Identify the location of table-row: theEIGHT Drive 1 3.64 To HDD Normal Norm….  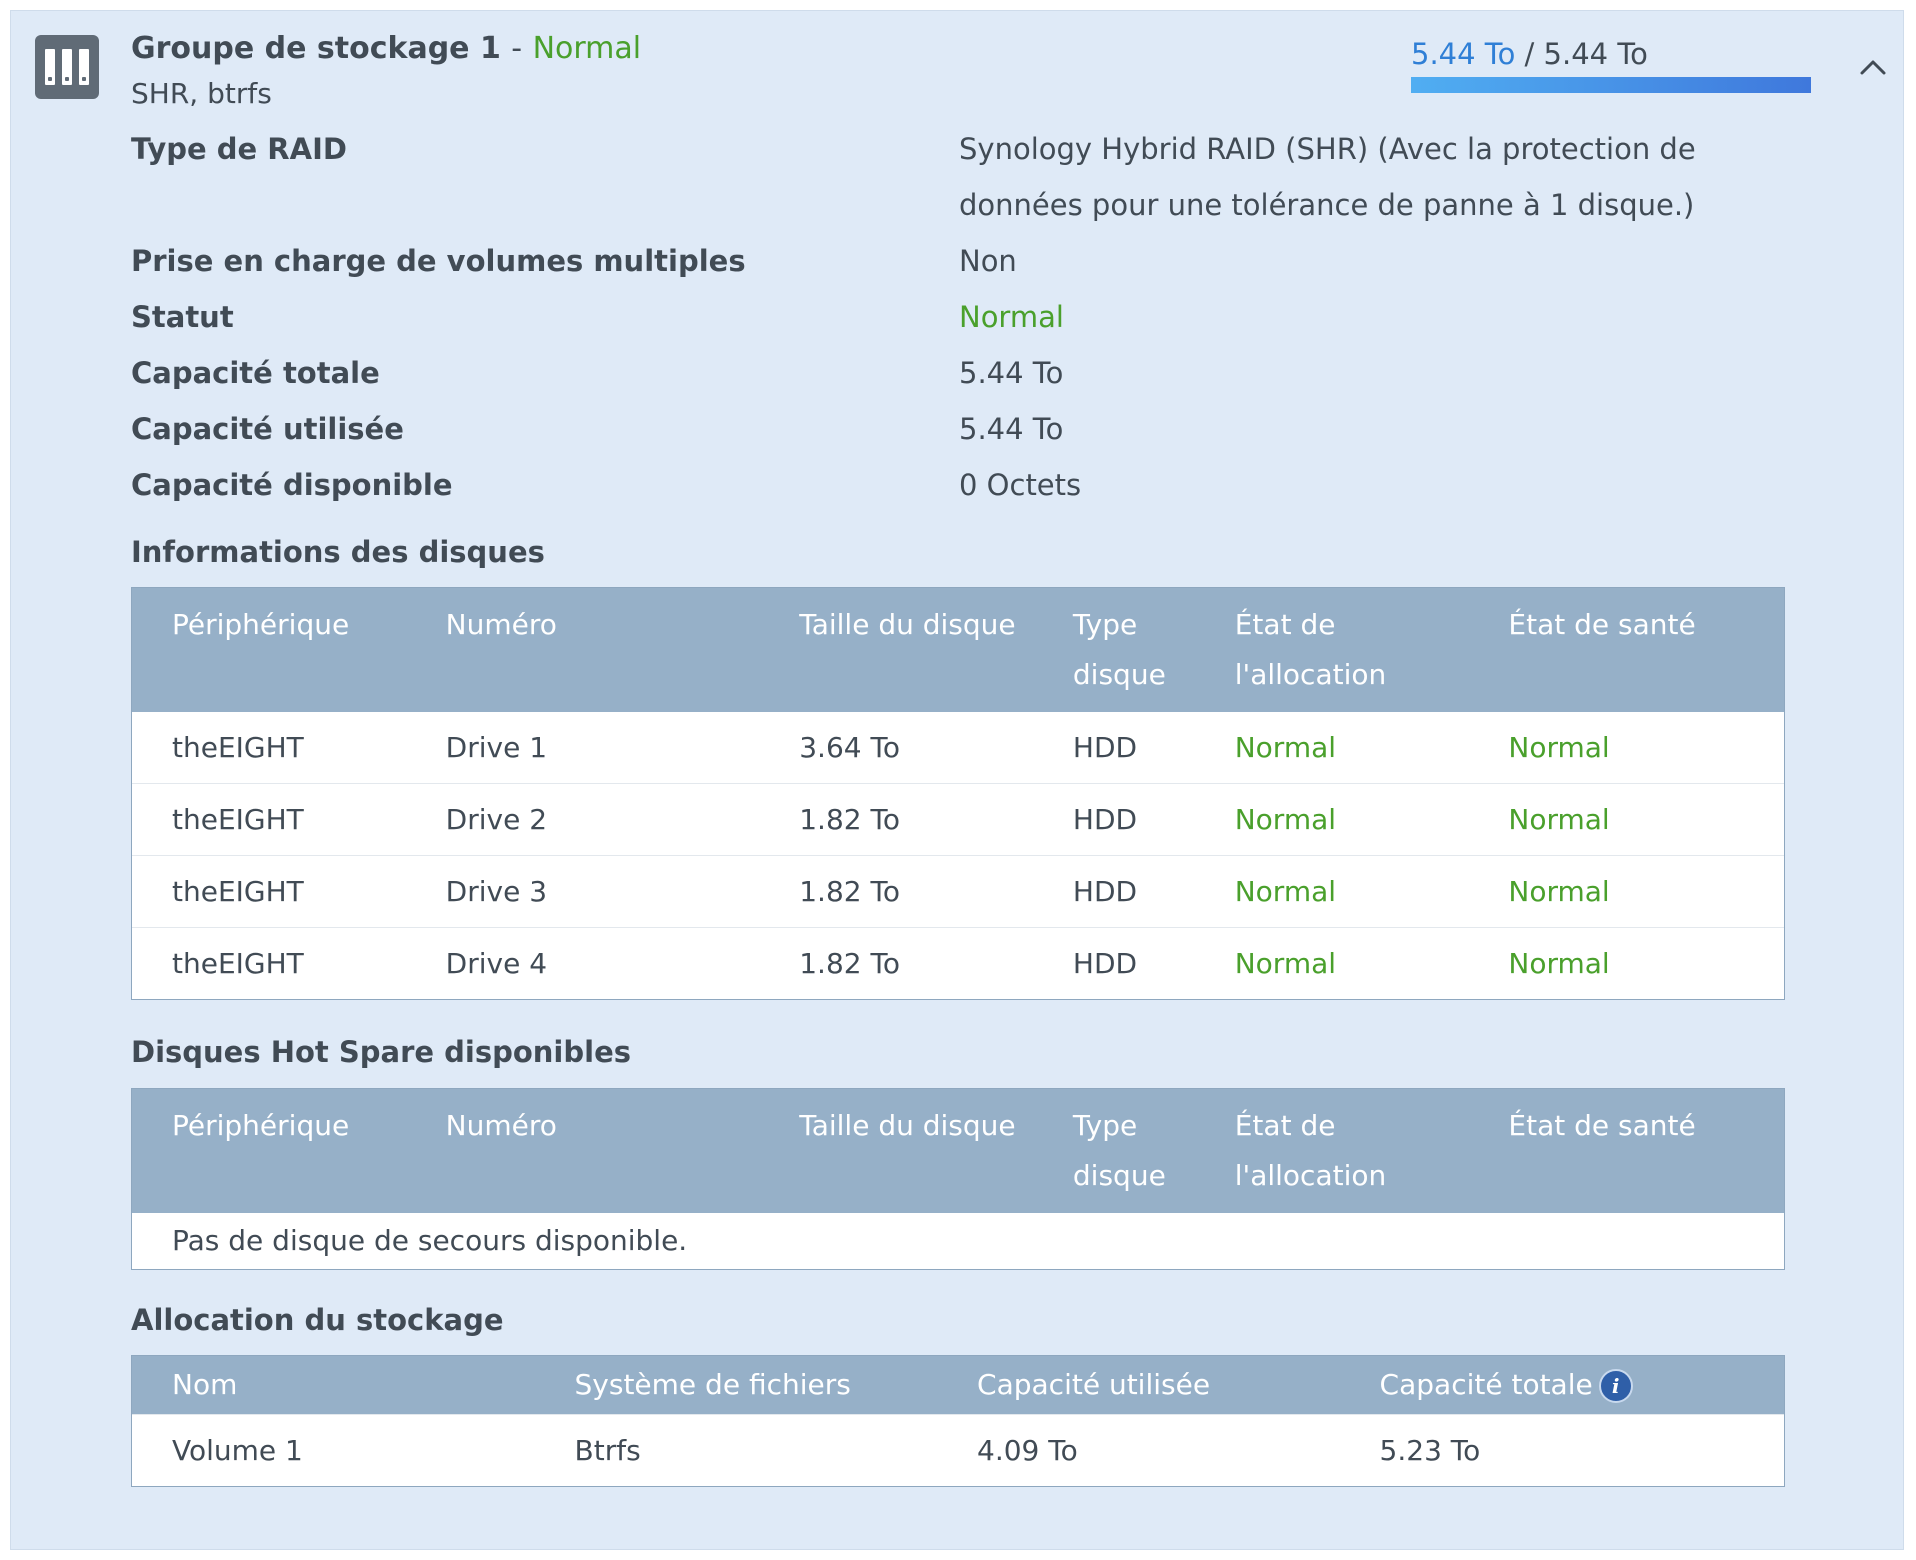
(958, 747).